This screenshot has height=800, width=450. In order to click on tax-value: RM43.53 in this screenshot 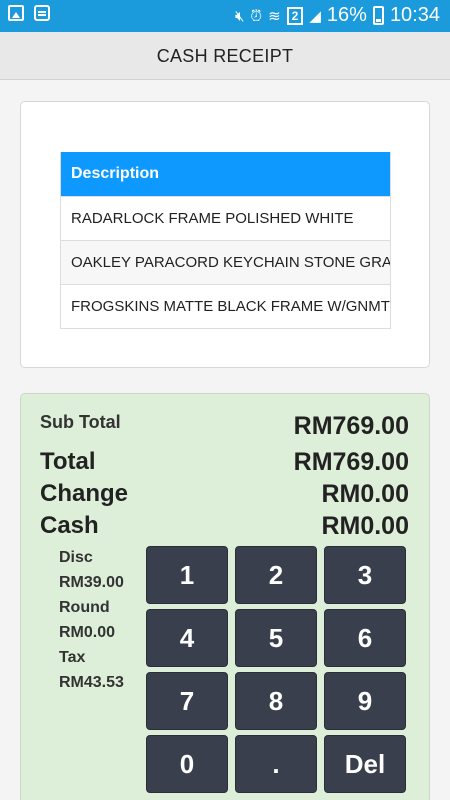, I will do `click(91, 682)`.